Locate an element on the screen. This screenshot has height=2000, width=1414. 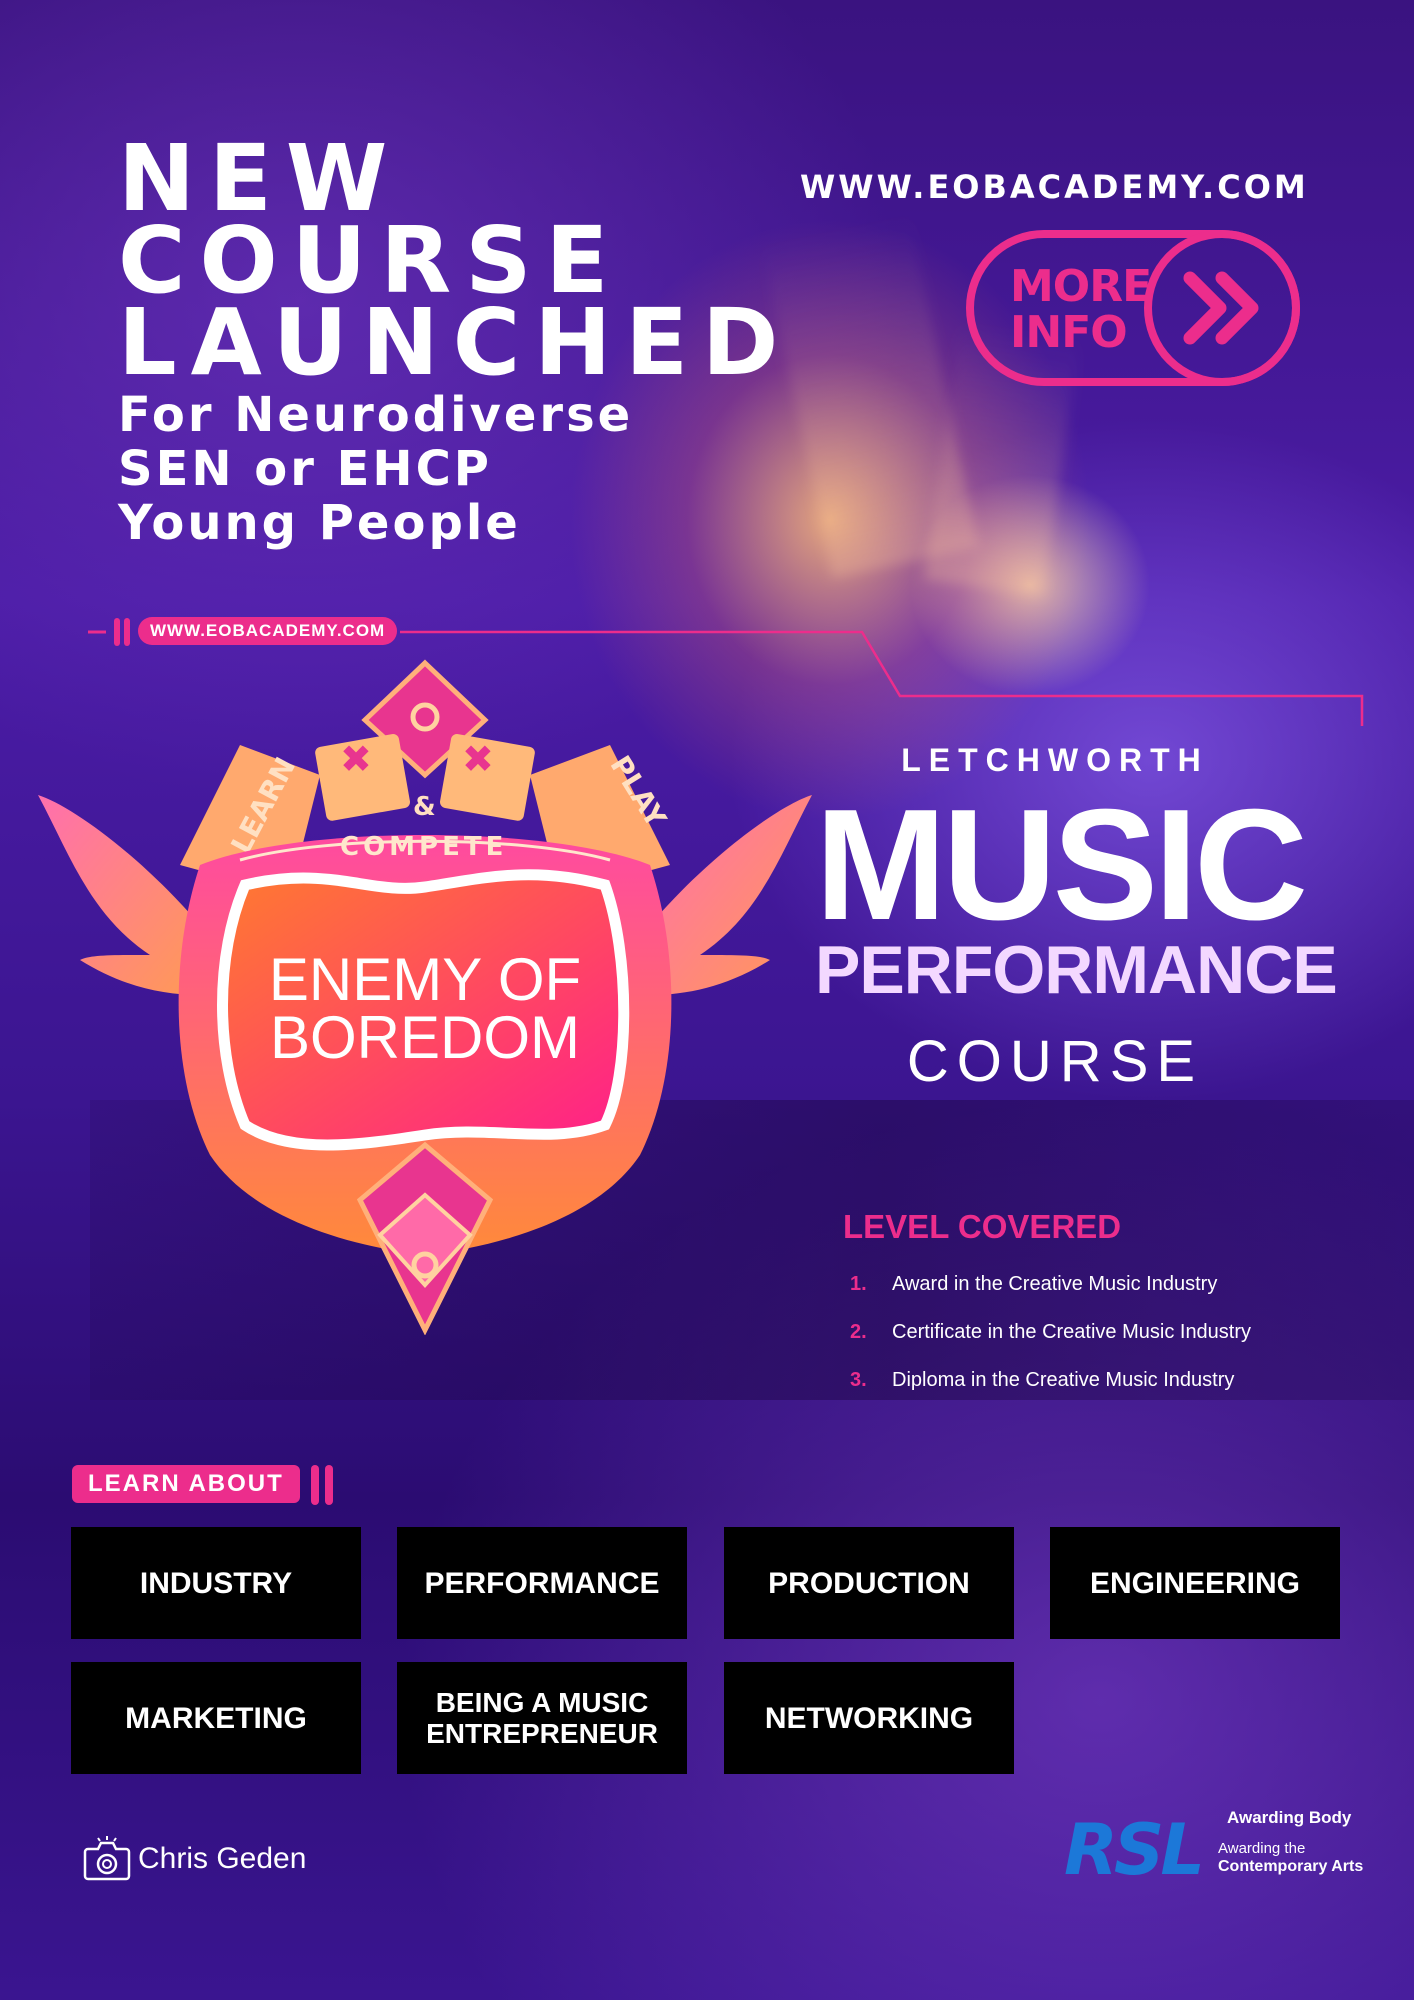
double-chevron-right-icon is located at coordinates (1221, 308).